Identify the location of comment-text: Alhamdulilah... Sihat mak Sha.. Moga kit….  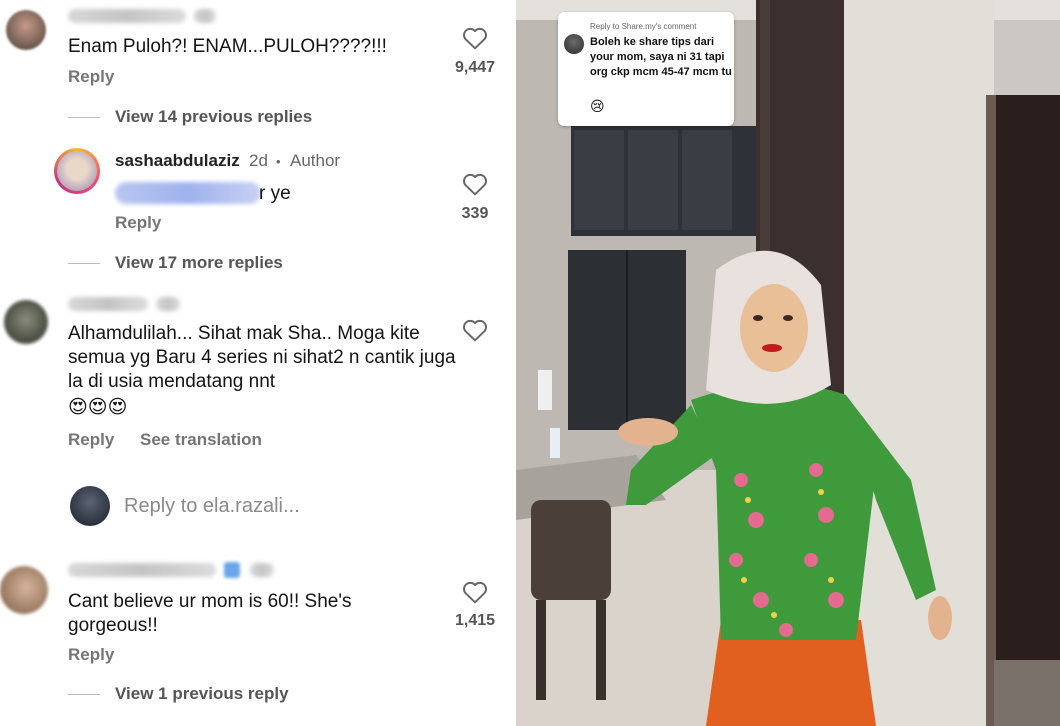
(262, 357).